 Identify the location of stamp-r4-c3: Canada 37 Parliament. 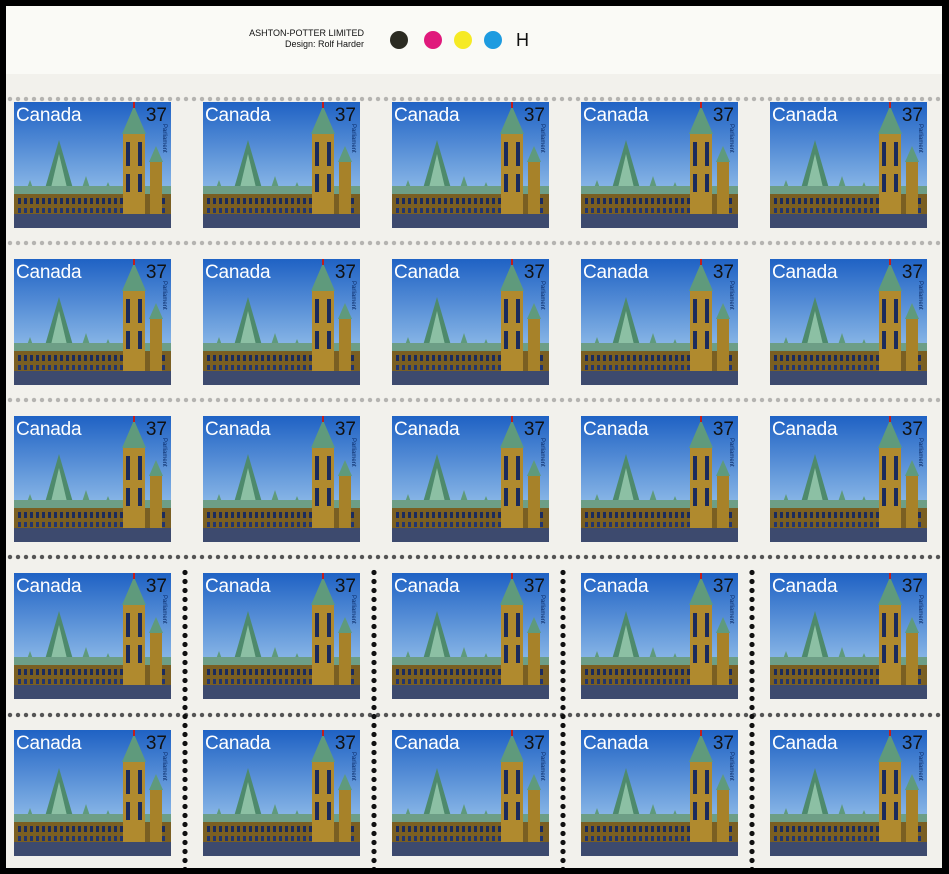
(470, 636).